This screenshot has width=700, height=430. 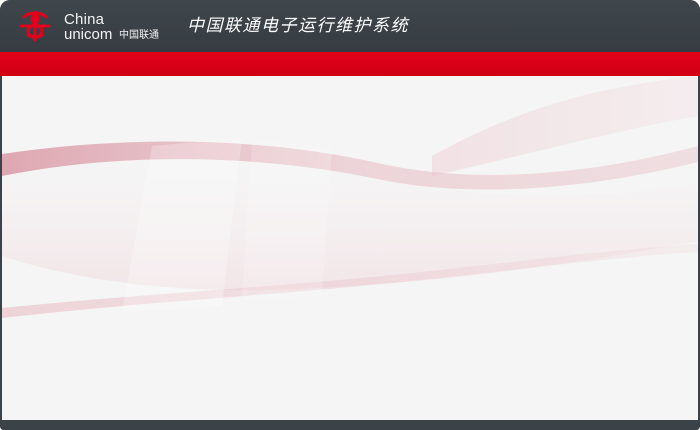 What do you see at coordinates (139, 35) in the screenshot?
I see `logo-text-chinese: 中国联通` at bounding box center [139, 35].